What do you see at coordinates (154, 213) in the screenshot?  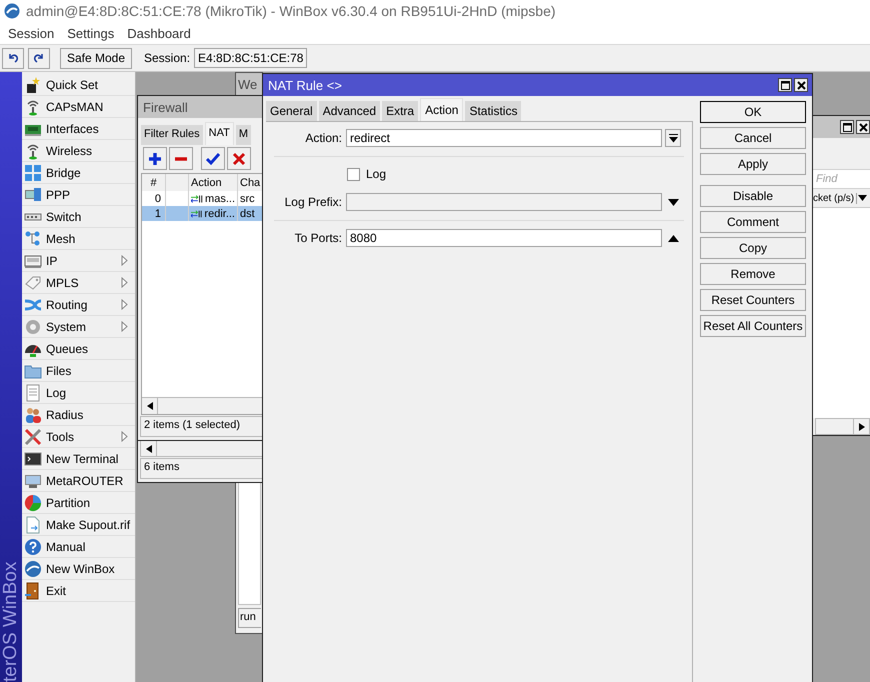 I see `table-cell: 1` at bounding box center [154, 213].